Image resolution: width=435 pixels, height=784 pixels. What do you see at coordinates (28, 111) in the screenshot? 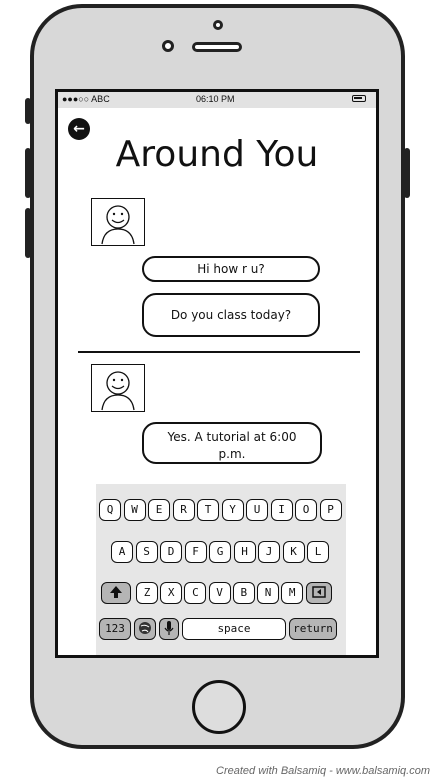
I see `side-button-mute` at bounding box center [28, 111].